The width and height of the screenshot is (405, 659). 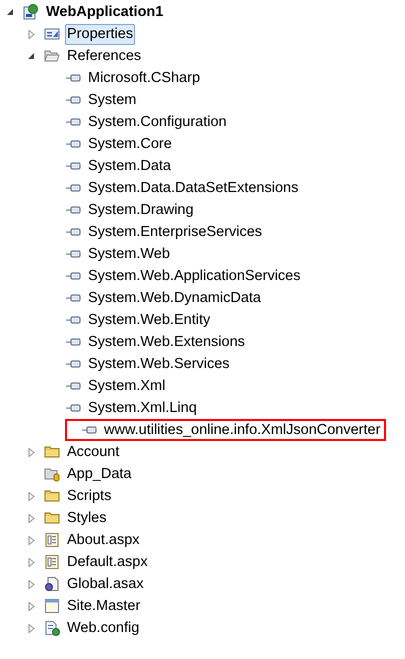 I want to click on tree-item-label: Properties, so click(x=100, y=34).